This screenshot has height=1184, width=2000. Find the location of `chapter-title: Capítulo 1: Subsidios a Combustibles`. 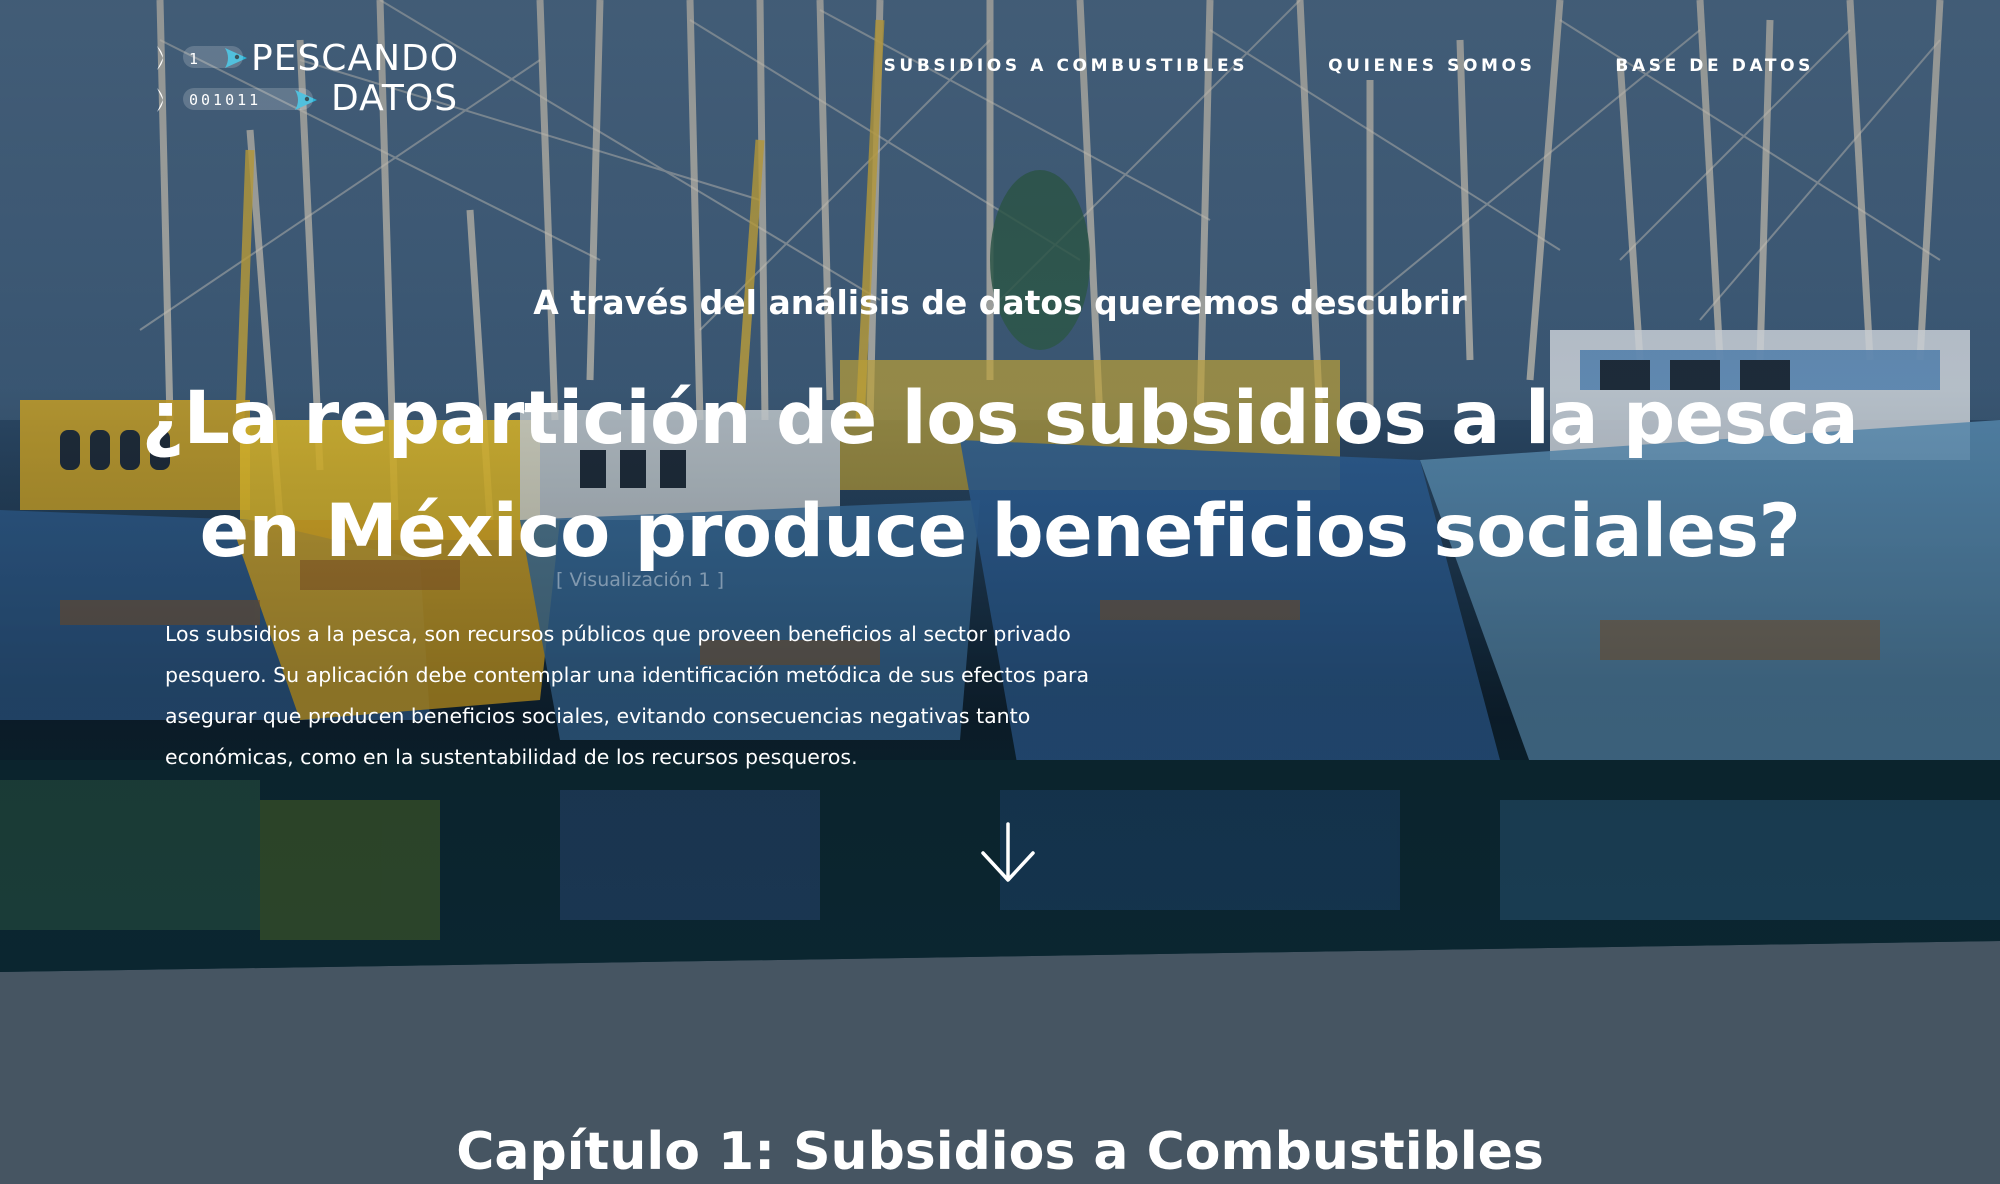

chapter-title: Capítulo 1: Subsidios a Combustibles is located at coordinates (1000, 1152).